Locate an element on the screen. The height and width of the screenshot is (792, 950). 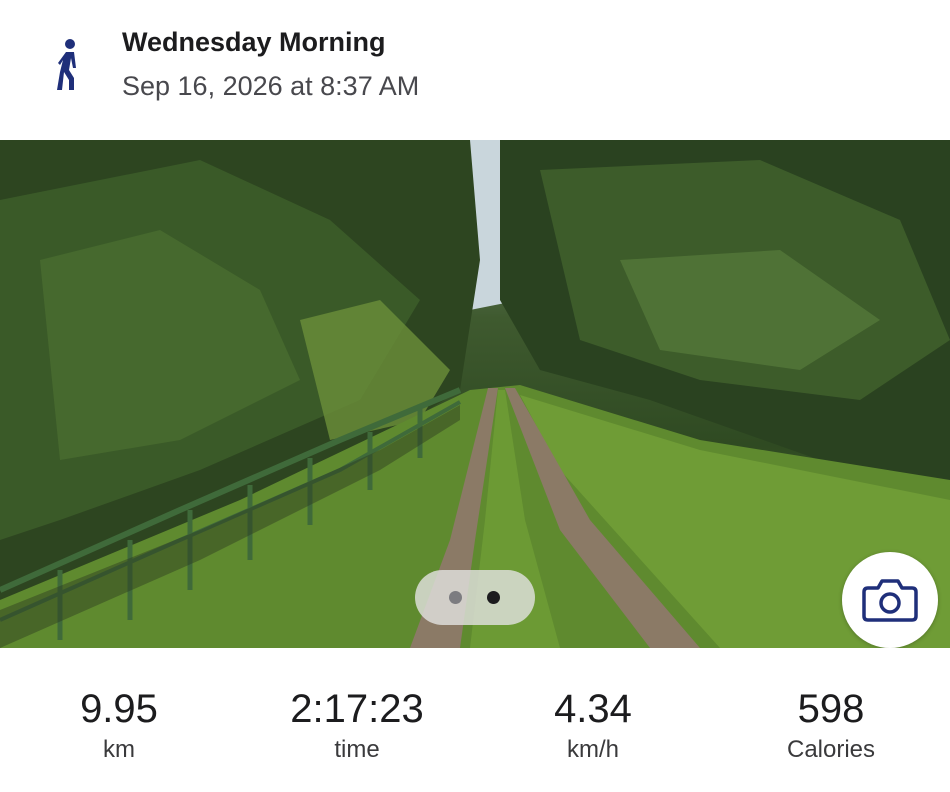
add-photo-button is located at coordinates (890, 600).